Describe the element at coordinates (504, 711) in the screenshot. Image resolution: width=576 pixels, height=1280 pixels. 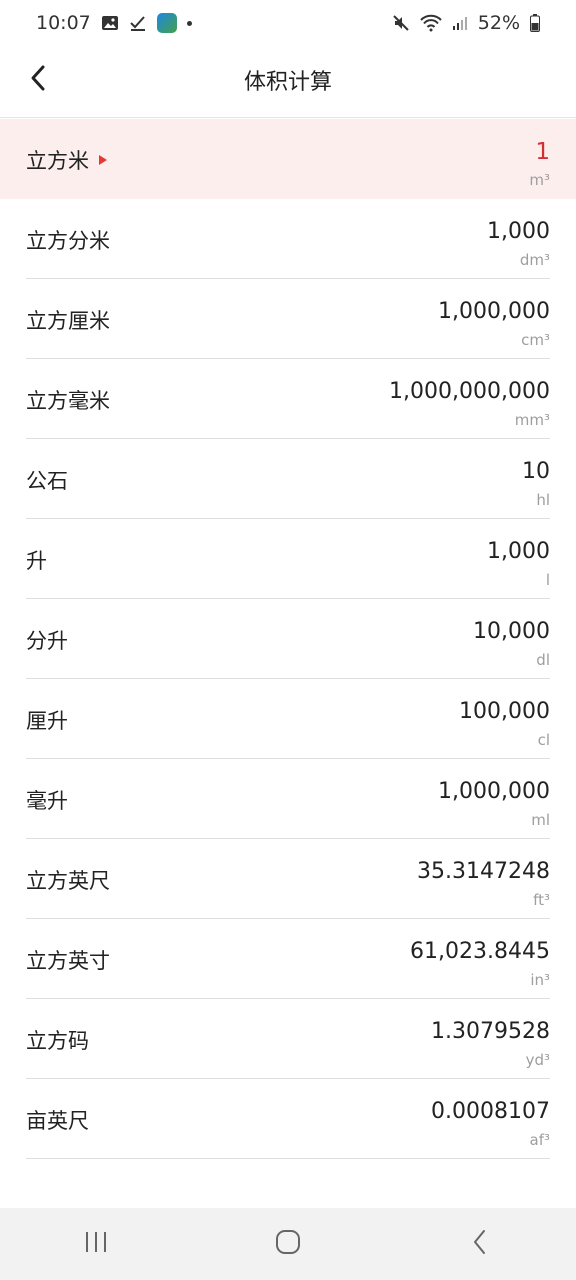
I see `unit-value: 100,000` at that location.